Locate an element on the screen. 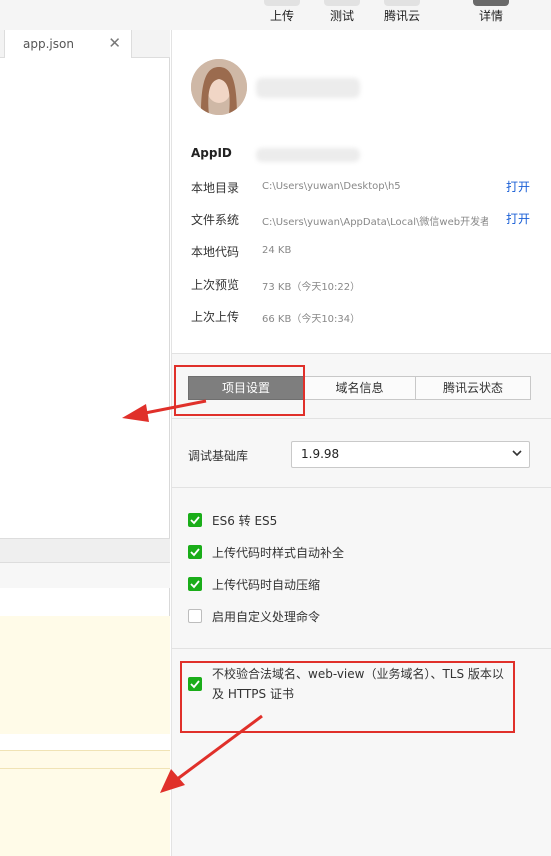 This screenshot has width=551, height=856. test-button: 测试 is located at coordinates (342, 15).